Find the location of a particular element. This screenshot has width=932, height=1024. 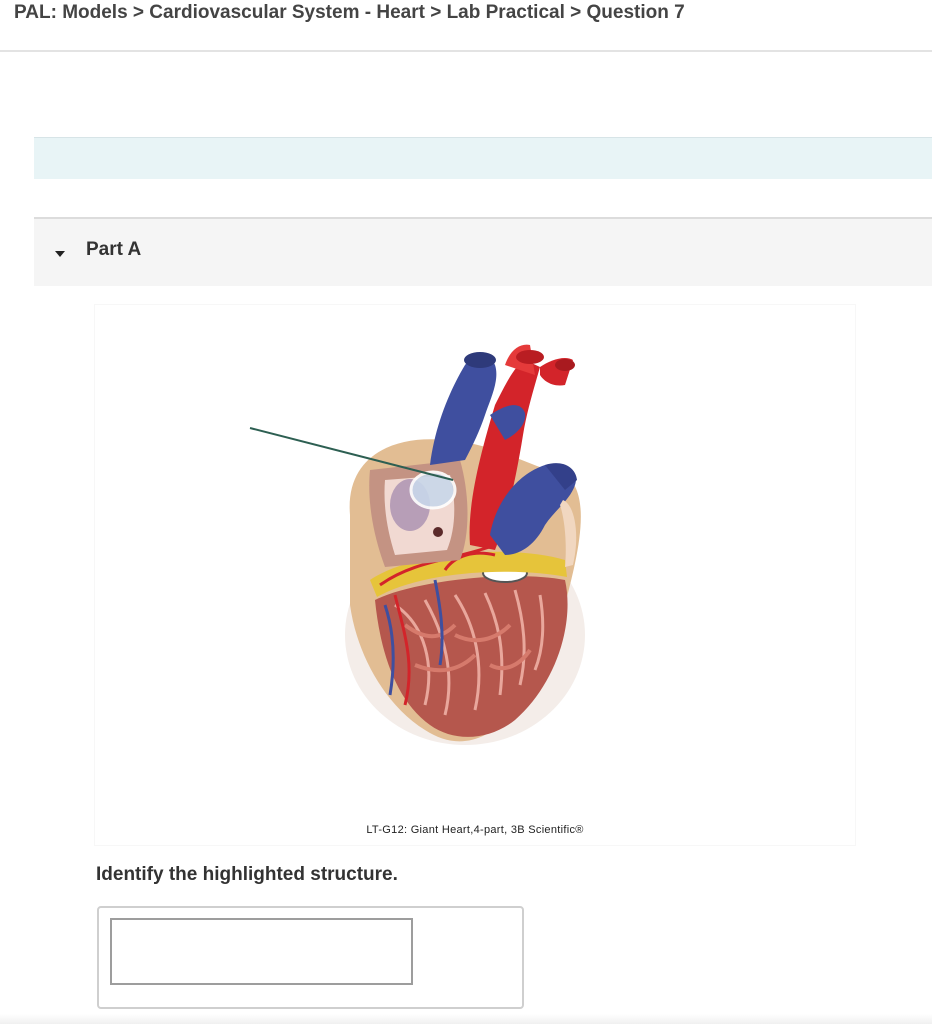

answer-input is located at coordinates (261, 951).